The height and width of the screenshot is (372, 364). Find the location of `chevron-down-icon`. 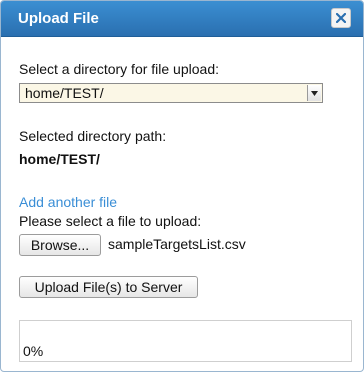

chevron-down-icon is located at coordinates (314, 93).